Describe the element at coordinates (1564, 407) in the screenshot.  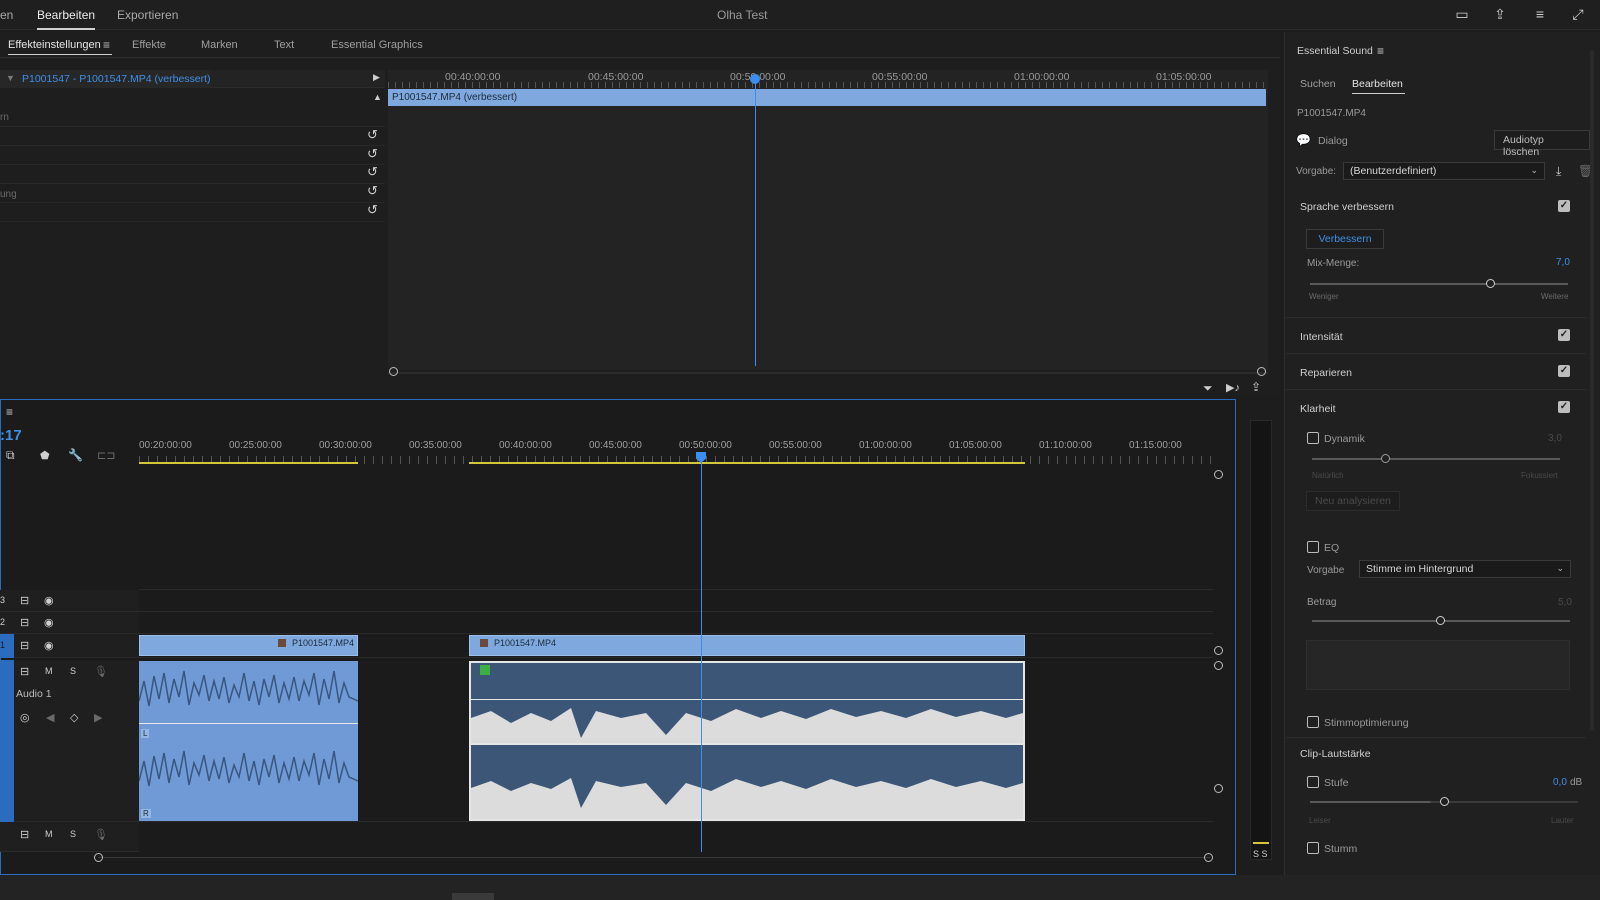
I see `clarity-checkbox: ✓` at that location.